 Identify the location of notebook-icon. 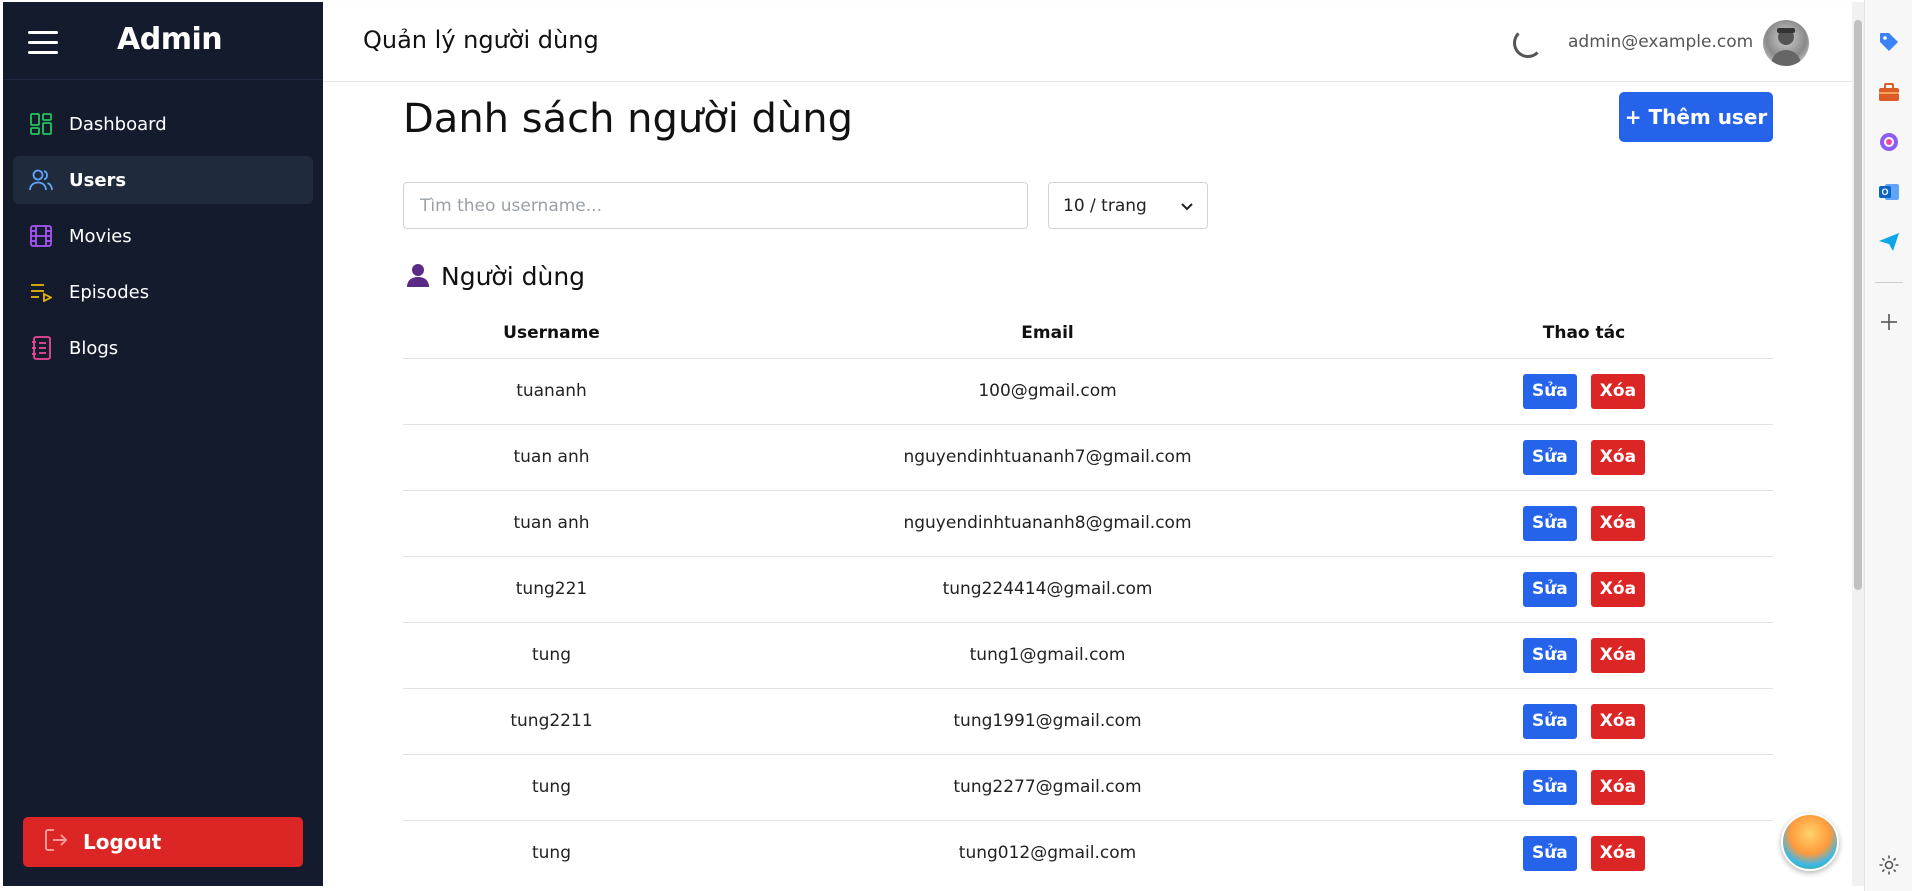
(41, 348).